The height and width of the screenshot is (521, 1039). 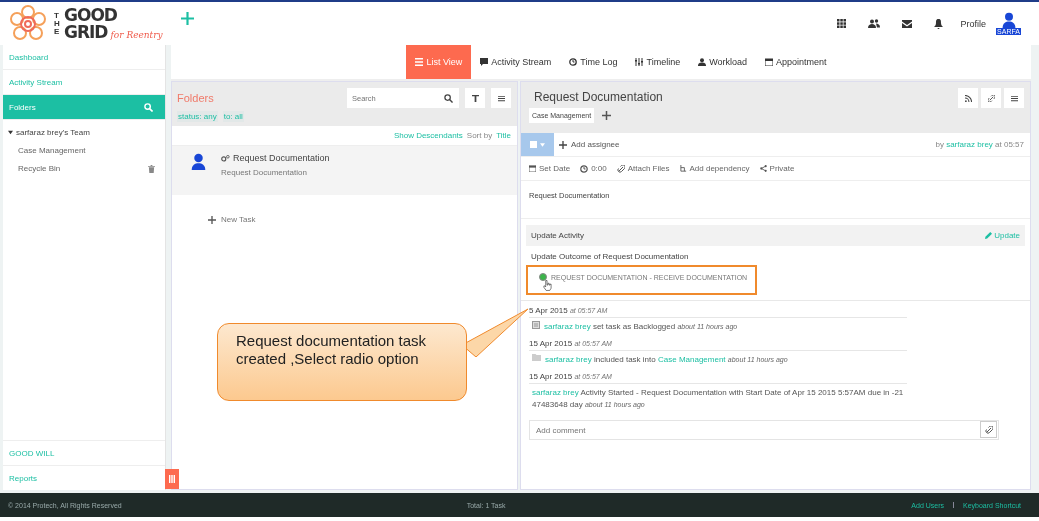 I want to click on document-icon, so click(x=536, y=325).